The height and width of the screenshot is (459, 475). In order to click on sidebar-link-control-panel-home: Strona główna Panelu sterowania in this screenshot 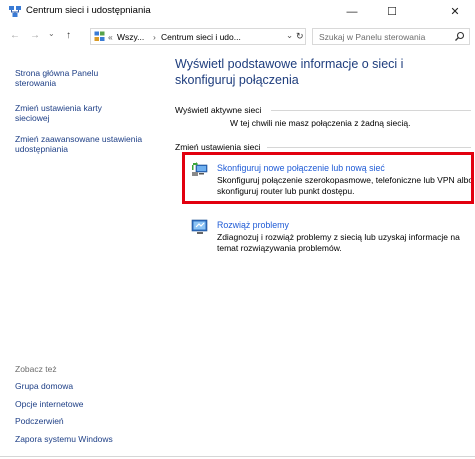, I will do `click(70, 78)`.